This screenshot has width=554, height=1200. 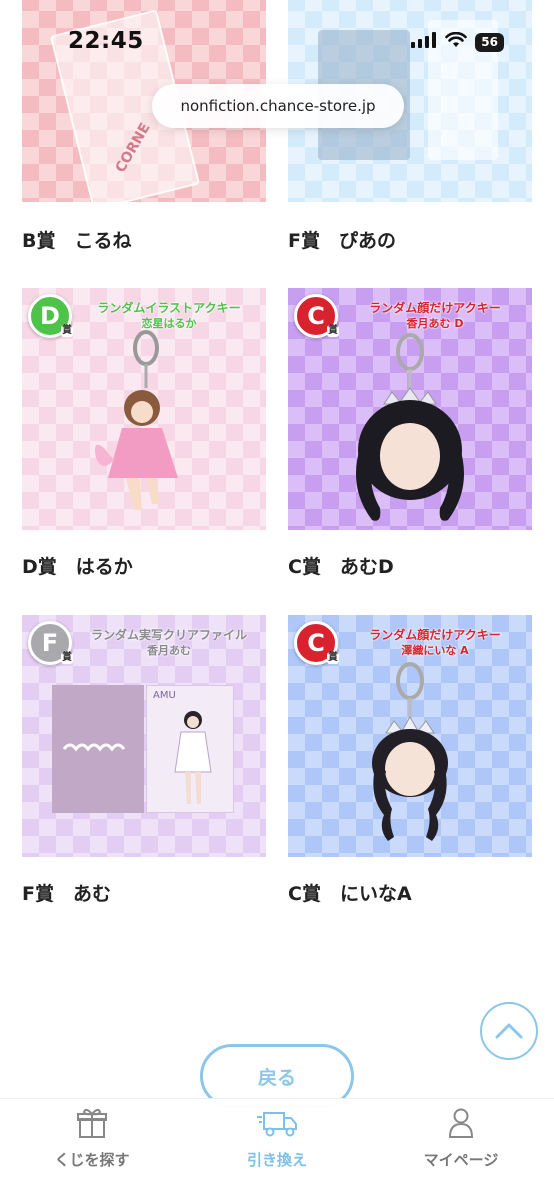 I want to click on person-icon, so click(x=461, y=1124).